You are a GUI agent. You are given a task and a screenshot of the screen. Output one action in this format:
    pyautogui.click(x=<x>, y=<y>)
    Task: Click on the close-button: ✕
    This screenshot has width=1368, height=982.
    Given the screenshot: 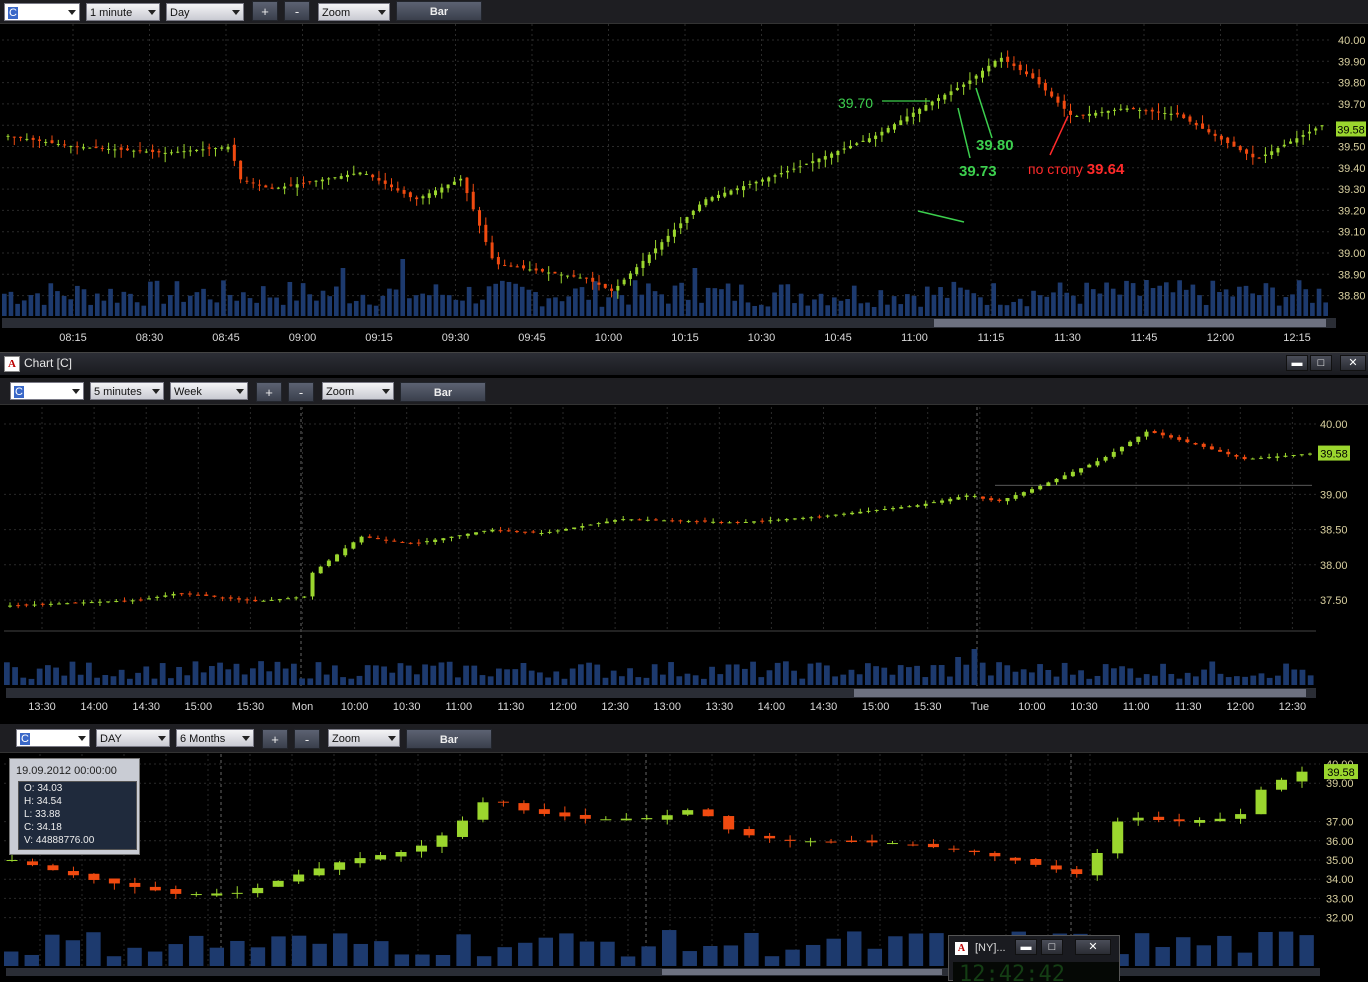 What is the action you would take?
    pyautogui.click(x=1093, y=947)
    